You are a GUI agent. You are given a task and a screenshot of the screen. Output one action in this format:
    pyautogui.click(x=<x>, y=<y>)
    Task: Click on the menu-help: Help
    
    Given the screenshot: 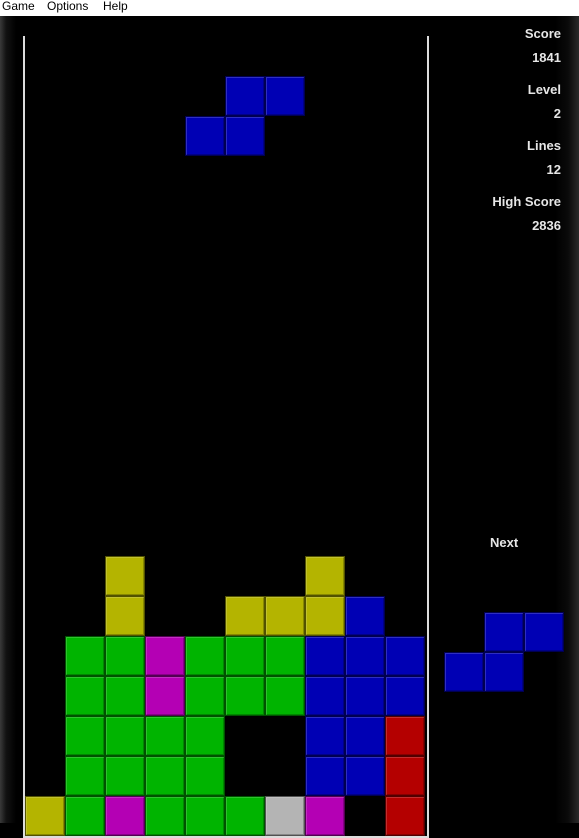 What is the action you would take?
    pyautogui.click(x=115, y=6)
    